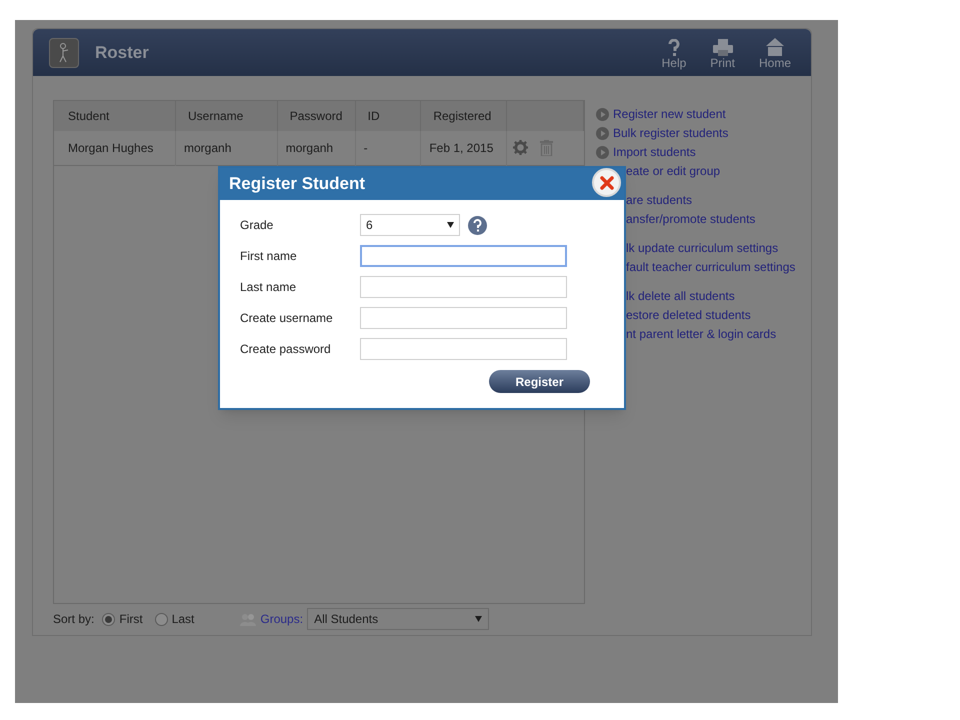 The width and height of the screenshot is (960, 720). I want to click on trash-icon, so click(547, 148).